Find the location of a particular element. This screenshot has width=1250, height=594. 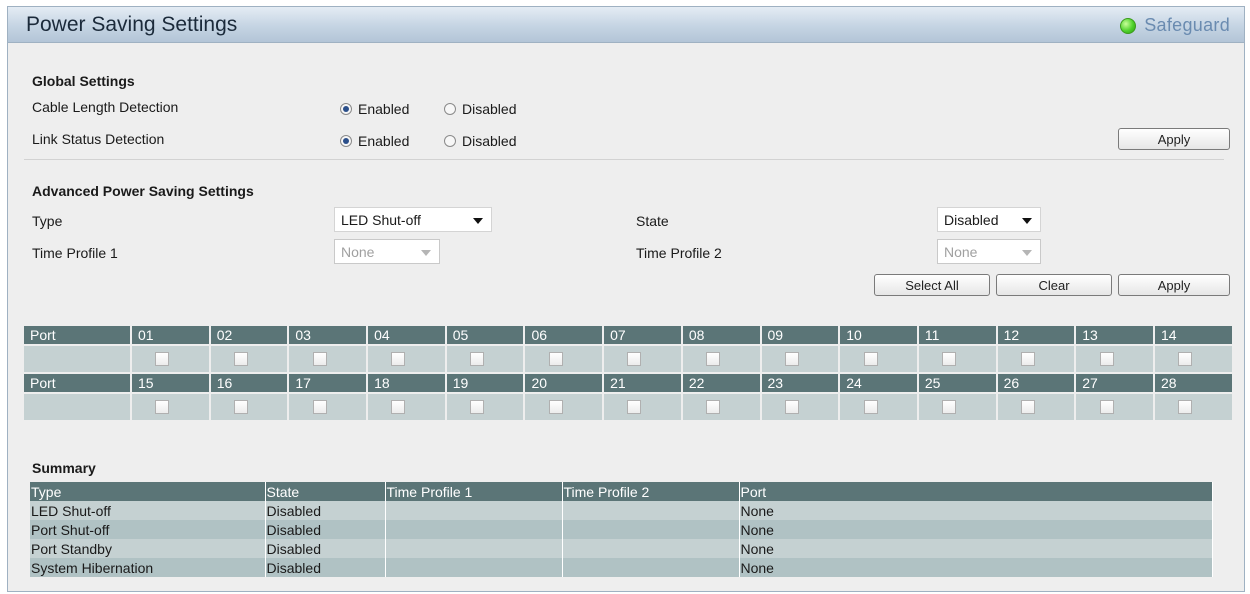

global-apply-button: Apply is located at coordinates (1174, 139).